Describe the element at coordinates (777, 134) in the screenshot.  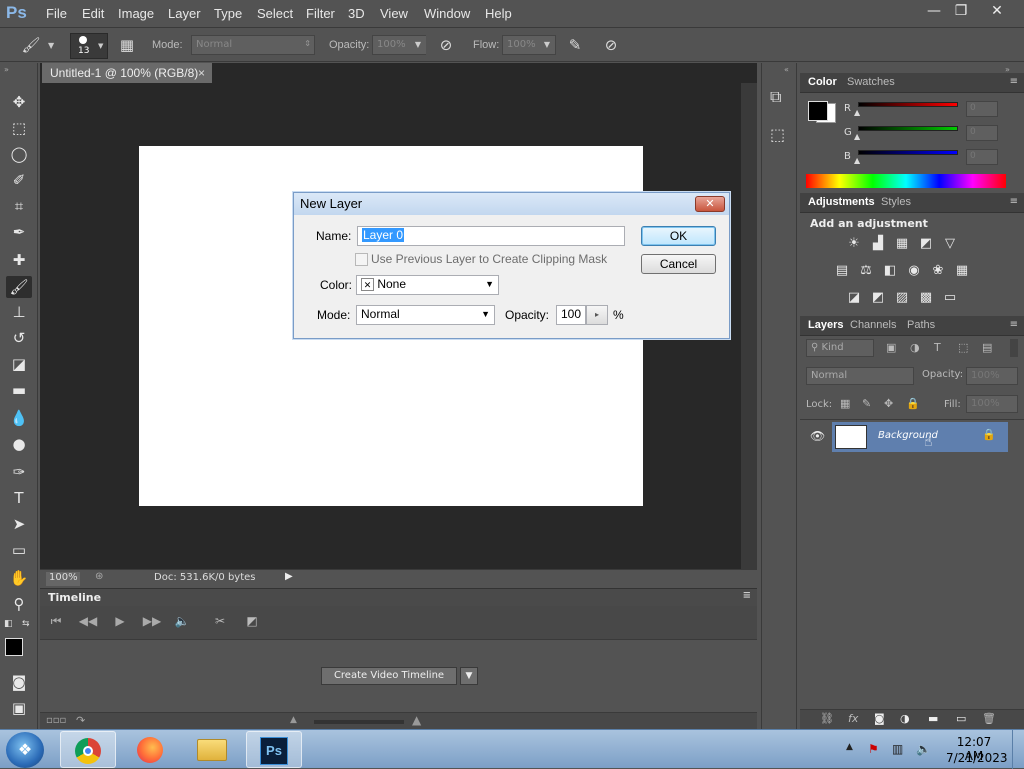
I see `properties-panel-icon: ⬚` at that location.